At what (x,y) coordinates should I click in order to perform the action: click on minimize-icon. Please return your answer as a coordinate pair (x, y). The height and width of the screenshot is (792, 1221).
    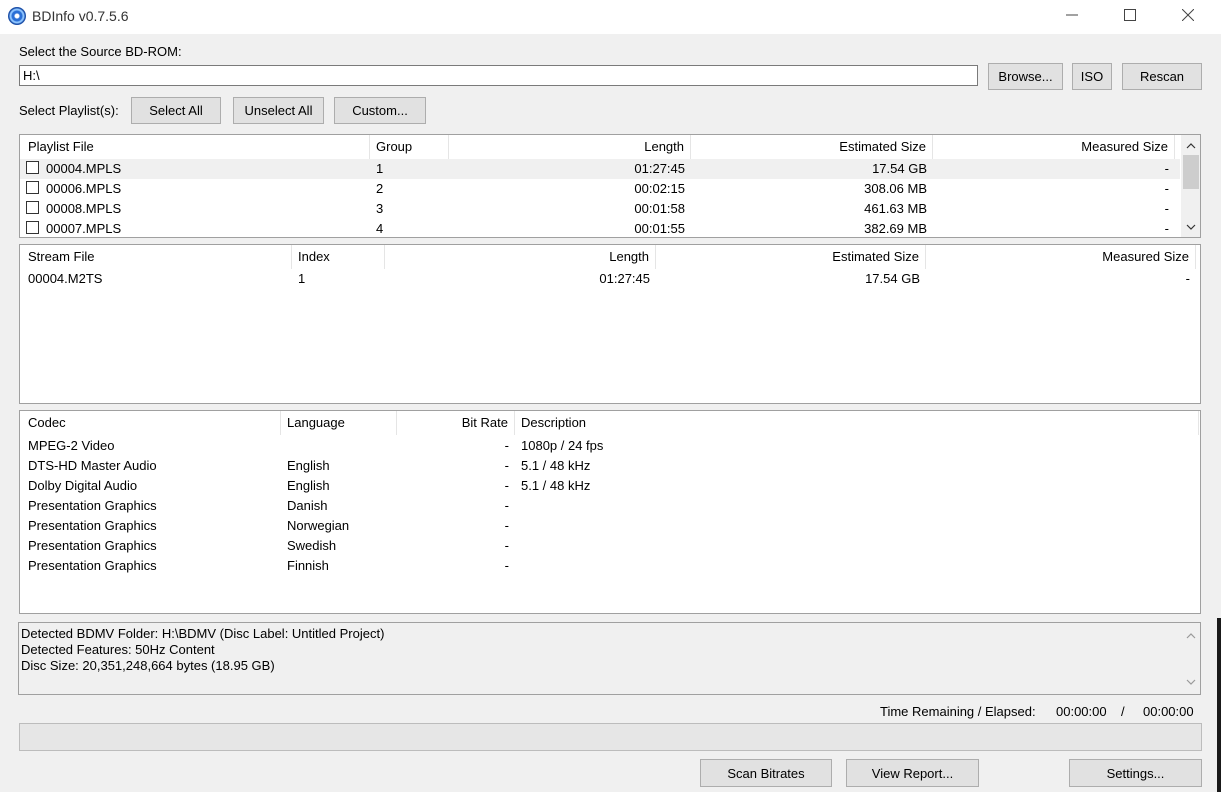
    Looking at the image, I should click on (1072, 15).